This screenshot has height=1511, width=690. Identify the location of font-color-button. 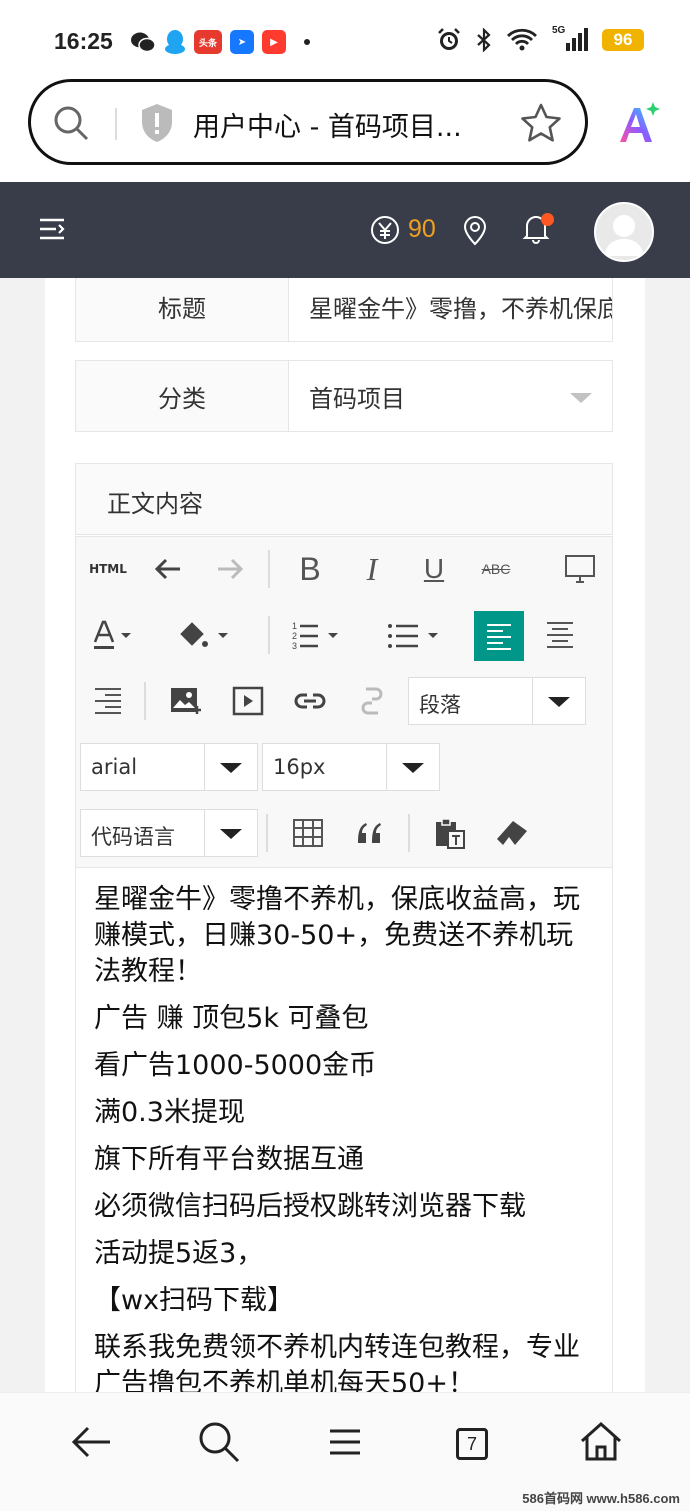
(116, 635).